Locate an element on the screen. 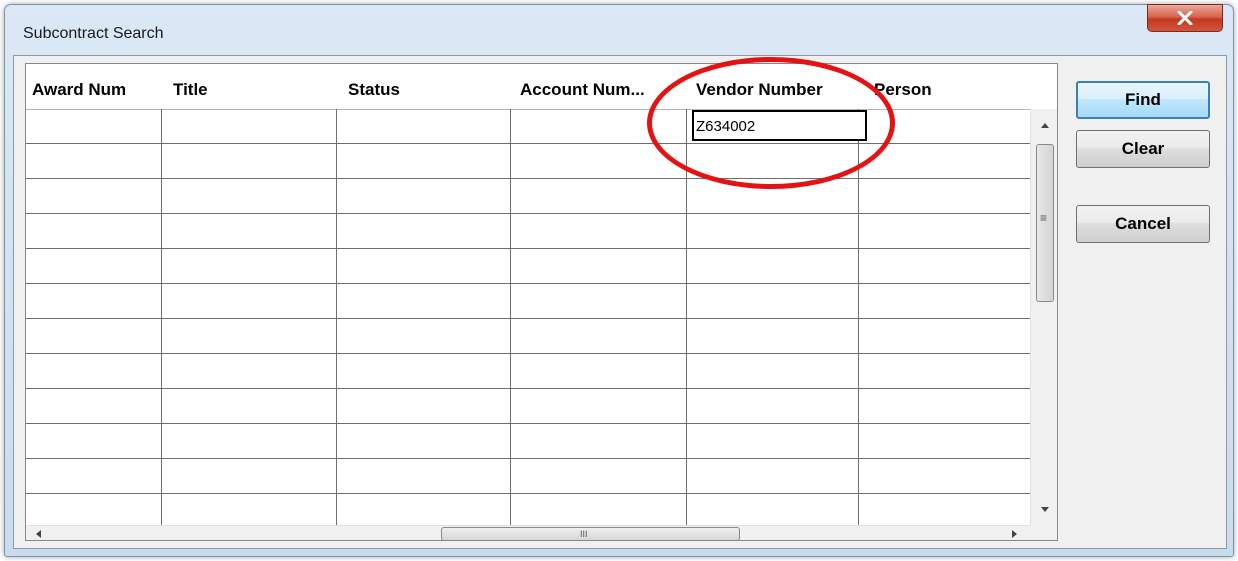 The height and width of the screenshot is (561, 1238). column-header-person: Person is located at coordinates (946, 86).